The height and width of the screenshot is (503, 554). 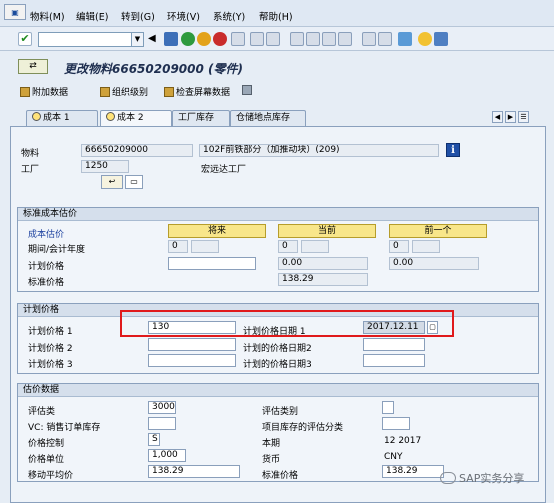 What do you see at coordinates (162, 407) in the screenshot?
I see `valuation-class-field: 3000` at bounding box center [162, 407].